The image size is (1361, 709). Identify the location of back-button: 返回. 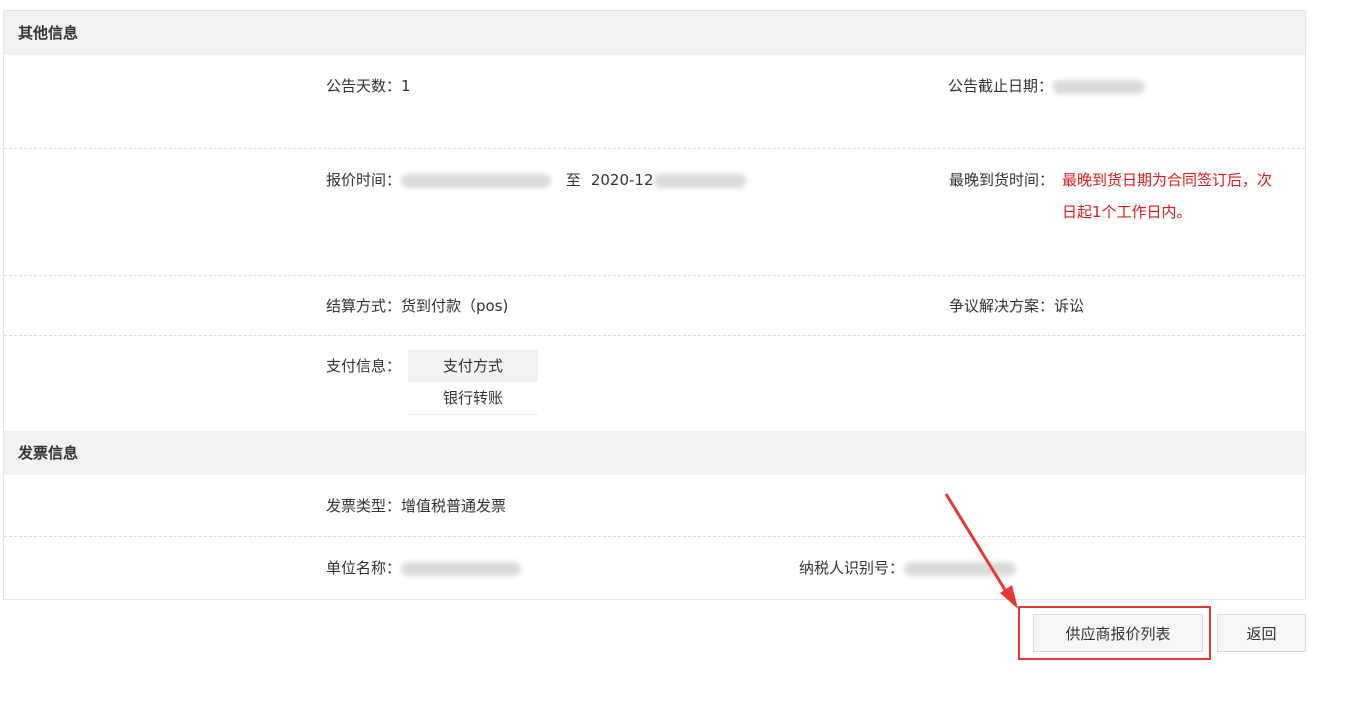
(1261, 633).